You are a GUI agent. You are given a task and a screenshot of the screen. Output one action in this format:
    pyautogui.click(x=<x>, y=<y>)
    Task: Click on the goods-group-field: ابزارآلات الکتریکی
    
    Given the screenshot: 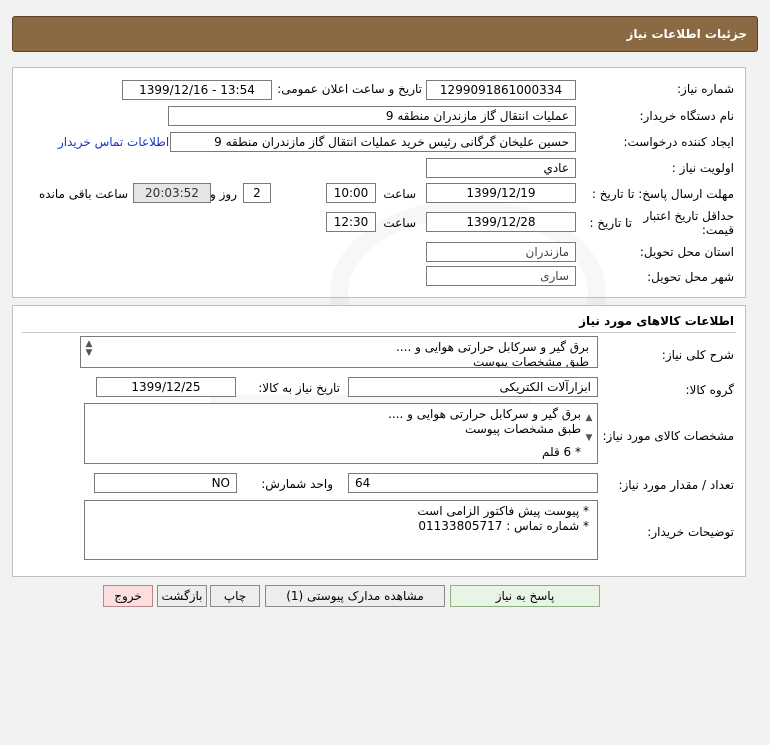 What is the action you would take?
    pyautogui.click(x=473, y=387)
    